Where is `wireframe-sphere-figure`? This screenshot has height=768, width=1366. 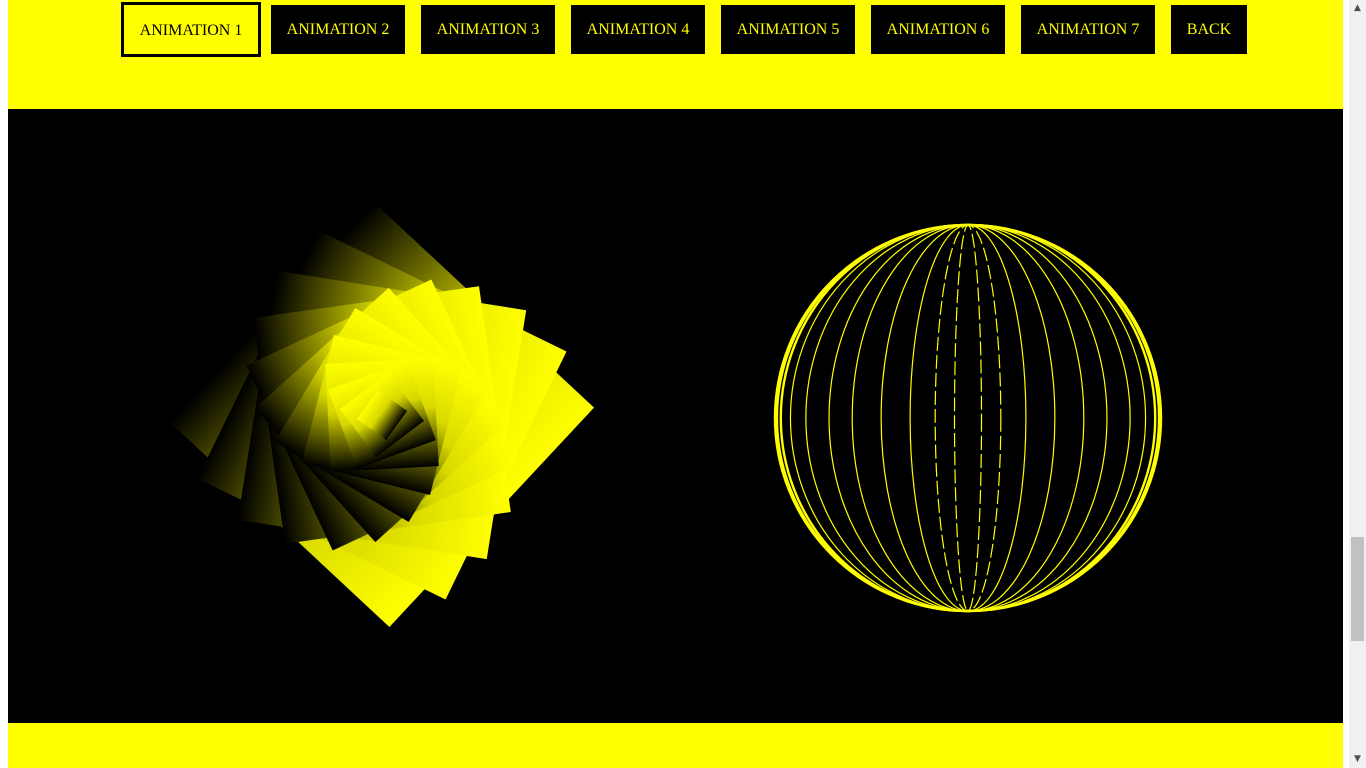
wireframe-sphere-figure is located at coordinates (968, 418).